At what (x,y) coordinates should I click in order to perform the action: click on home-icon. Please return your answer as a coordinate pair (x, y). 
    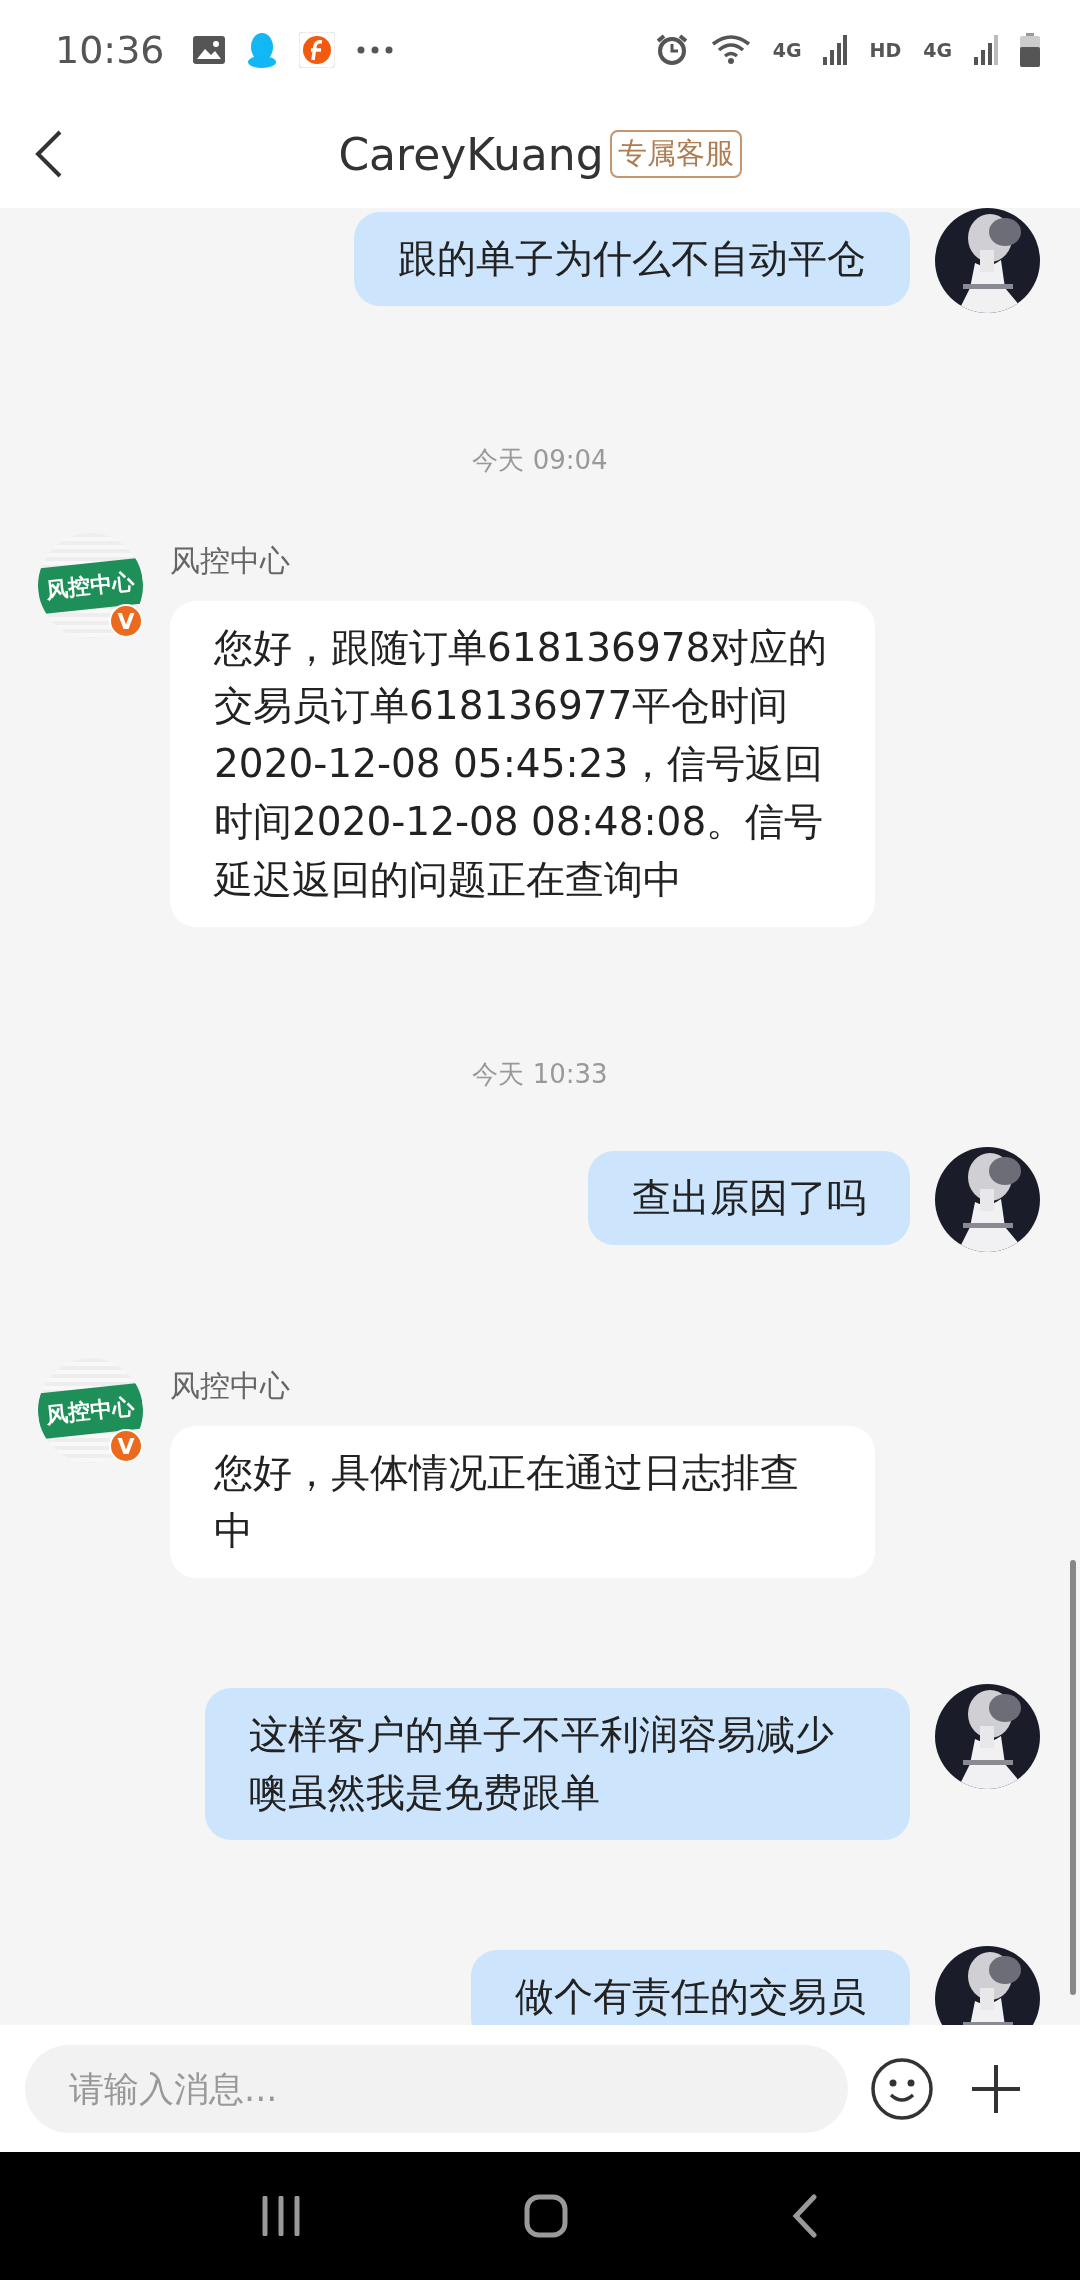
    Looking at the image, I should click on (546, 2216).